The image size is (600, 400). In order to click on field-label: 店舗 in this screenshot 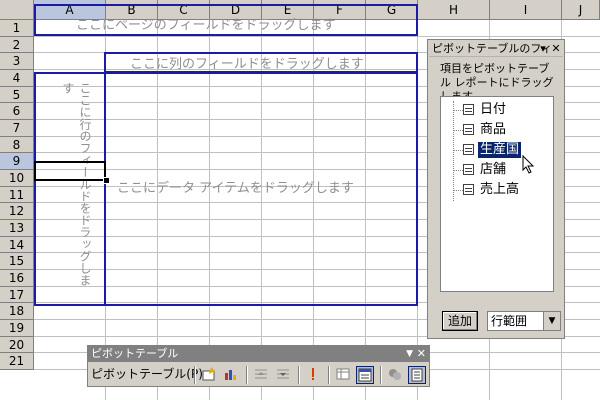, I will do `click(493, 169)`.